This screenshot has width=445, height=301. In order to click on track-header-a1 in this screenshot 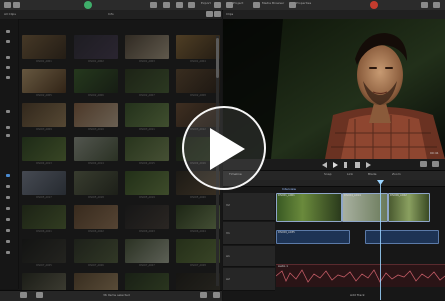, I will do `click(249, 256)`.